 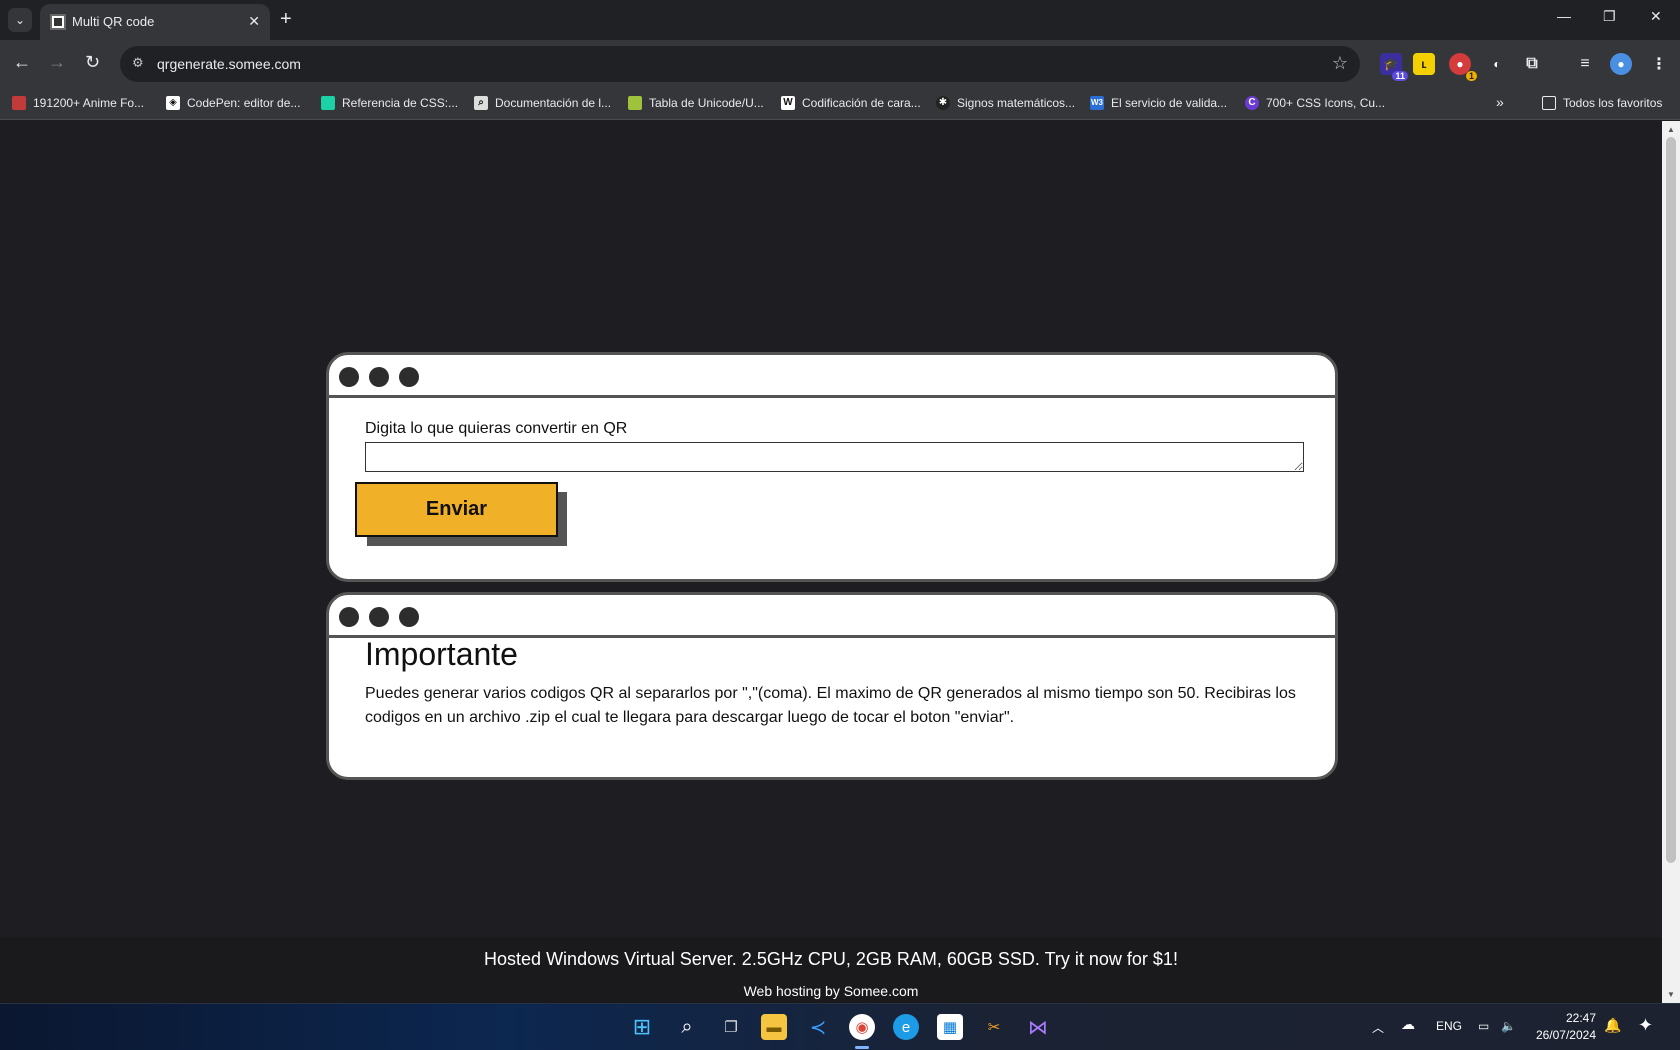 I want to click on info-title: Importante, so click(x=441, y=654).